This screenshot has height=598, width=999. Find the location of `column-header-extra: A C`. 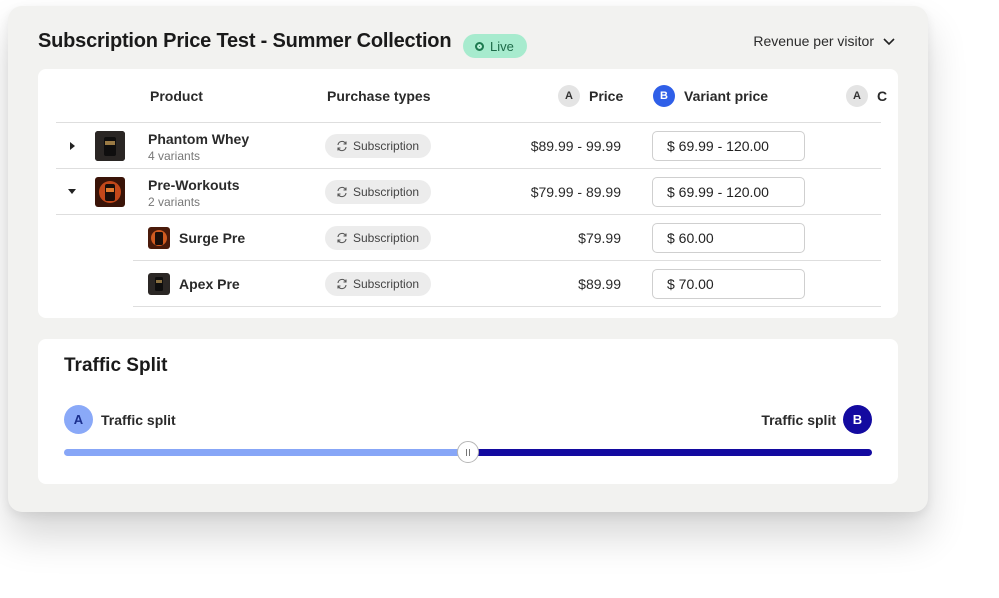

column-header-extra: A C is located at coordinates (866, 96).